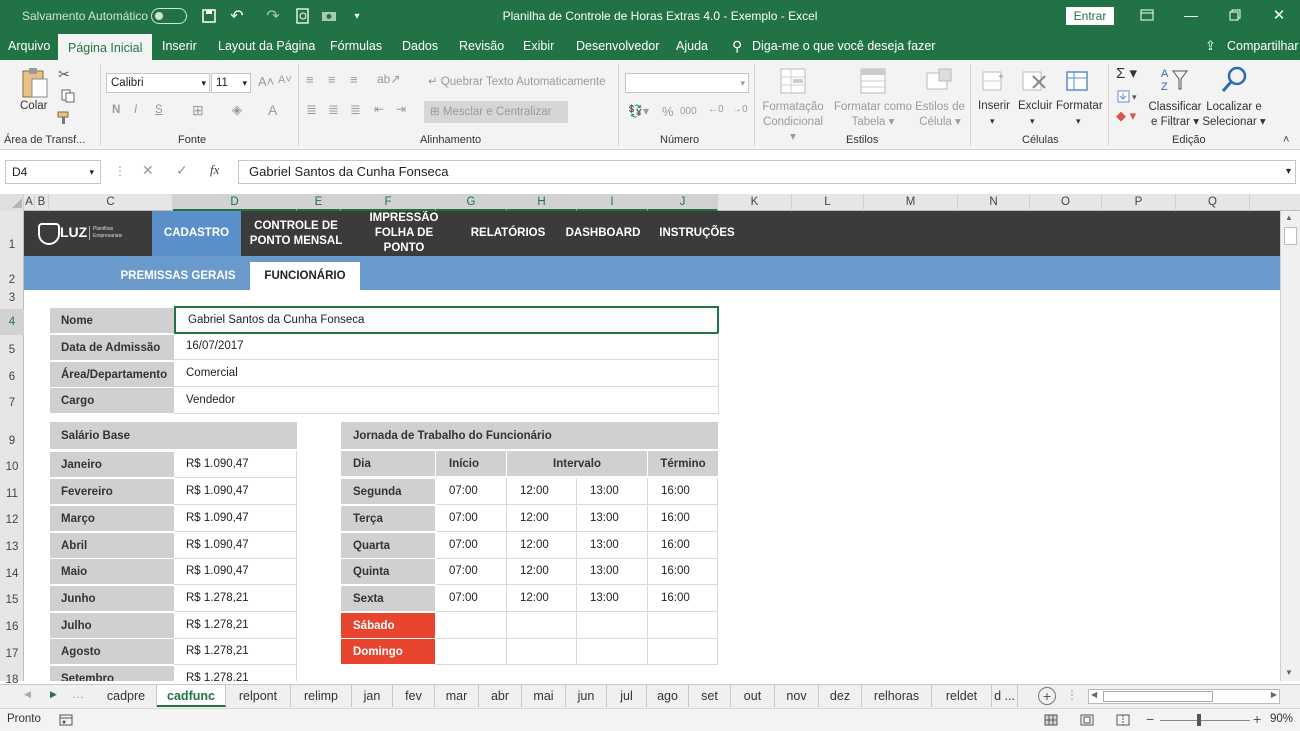 Image resolution: width=1300 pixels, height=731 pixels. What do you see at coordinates (354, 79) in the screenshot?
I see `align-bottom-icon: ≡` at bounding box center [354, 79].